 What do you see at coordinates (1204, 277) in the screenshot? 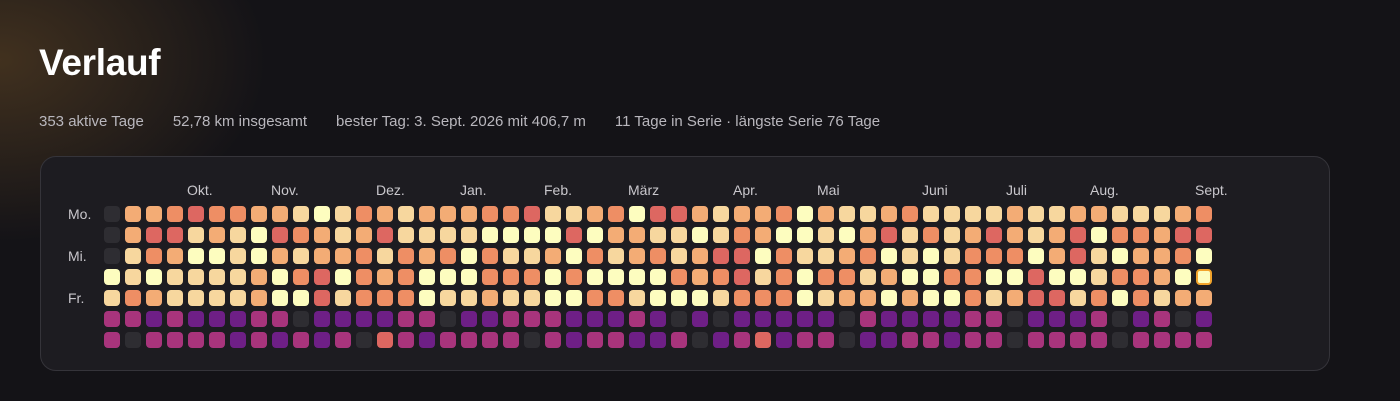
I see `heatmap-cell-today` at bounding box center [1204, 277].